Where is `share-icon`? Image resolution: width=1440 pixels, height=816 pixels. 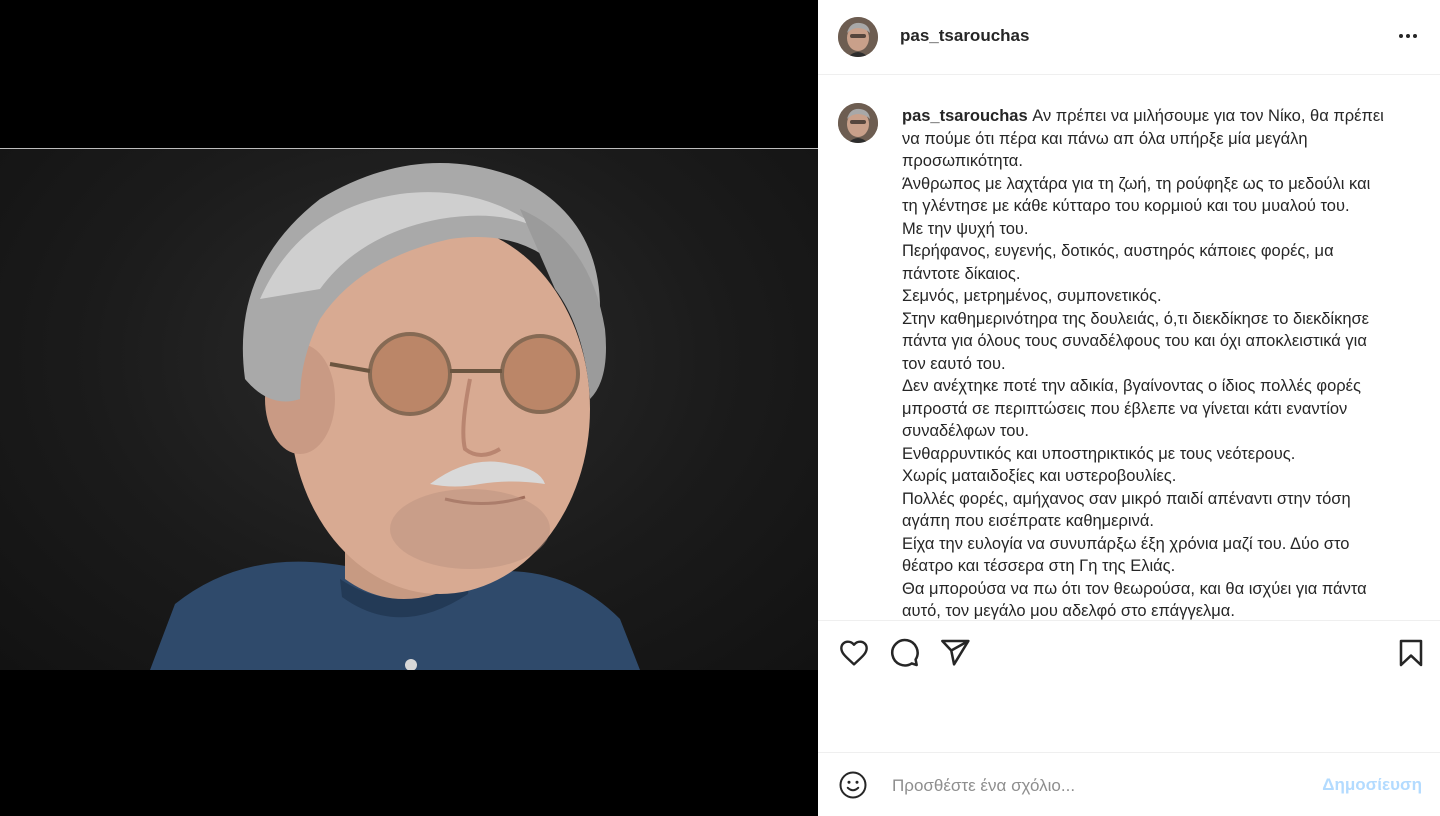 share-icon is located at coordinates (955, 652).